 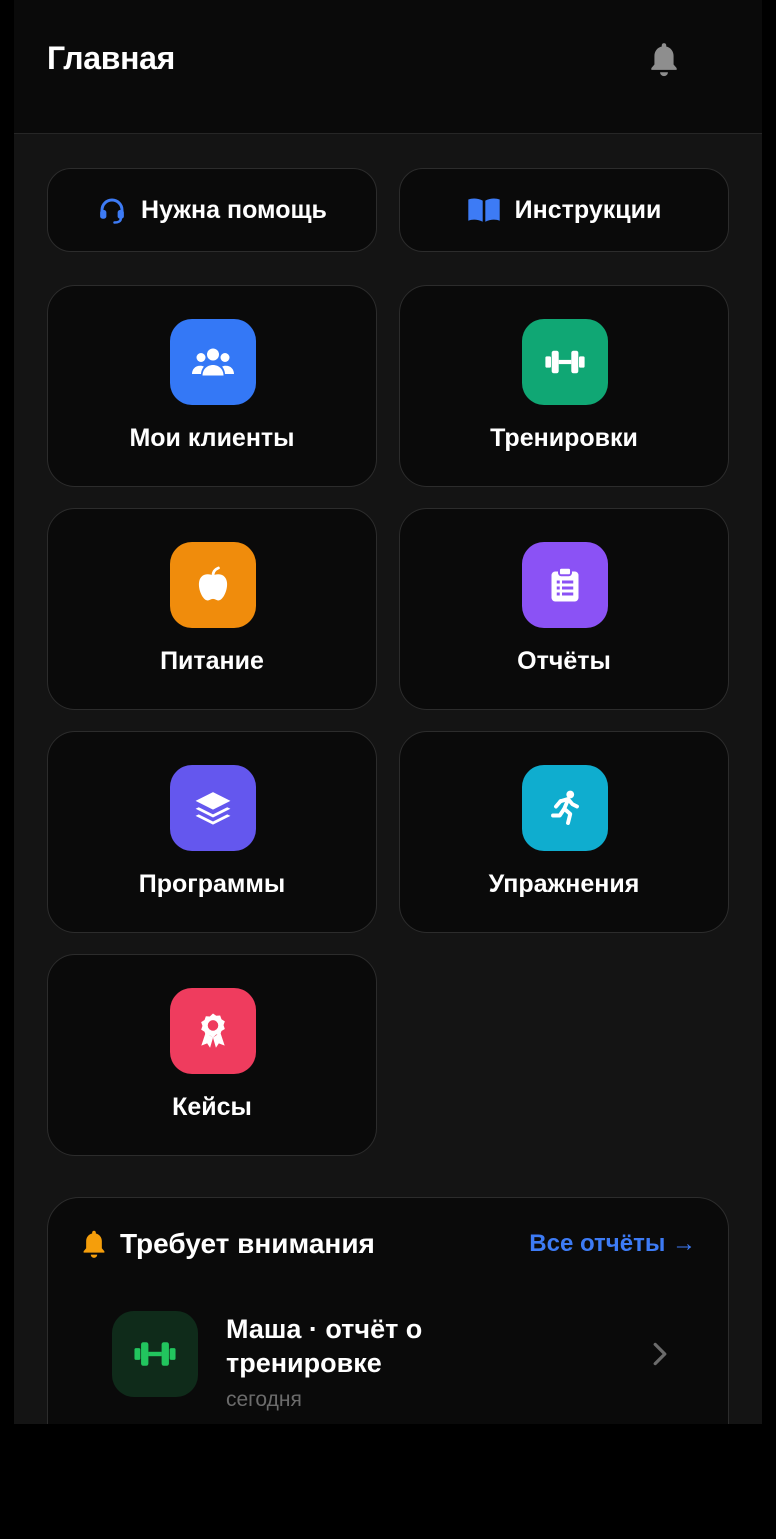 I want to click on tile-clients: Мои клиенты, so click(x=212, y=386).